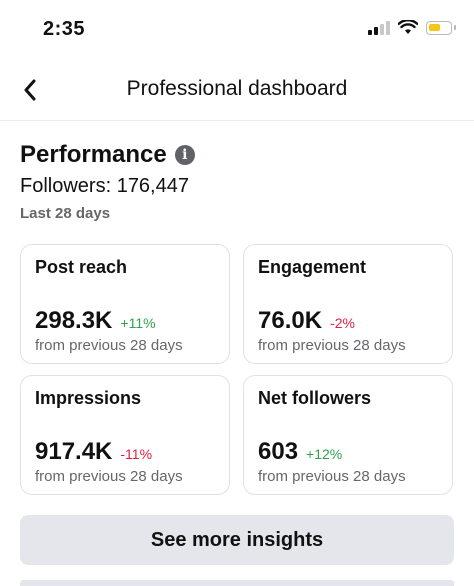  What do you see at coordinates (342, 323) in the screenshot?
I see `metric-delta: -2%` at bounding box center [342, 323].